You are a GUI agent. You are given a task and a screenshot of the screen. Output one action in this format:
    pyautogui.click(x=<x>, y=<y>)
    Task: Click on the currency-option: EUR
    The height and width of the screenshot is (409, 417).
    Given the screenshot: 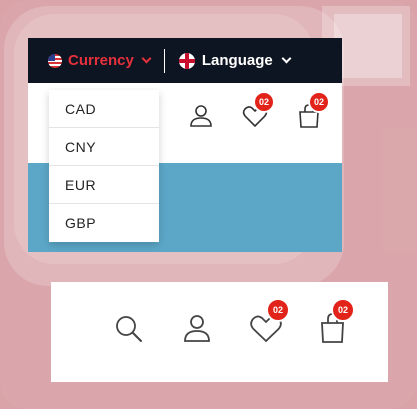 What is the action you would take?
    pyautogui.click(x=104, y=185)
    